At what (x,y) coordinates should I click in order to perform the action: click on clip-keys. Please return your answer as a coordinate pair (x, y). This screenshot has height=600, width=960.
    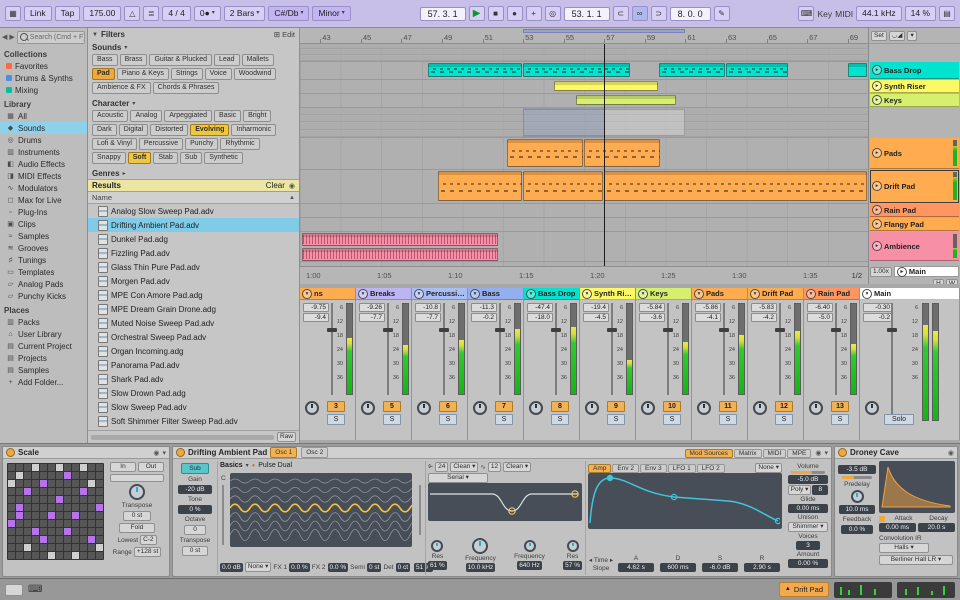
    Looking at the image, I should click on (626, 100).